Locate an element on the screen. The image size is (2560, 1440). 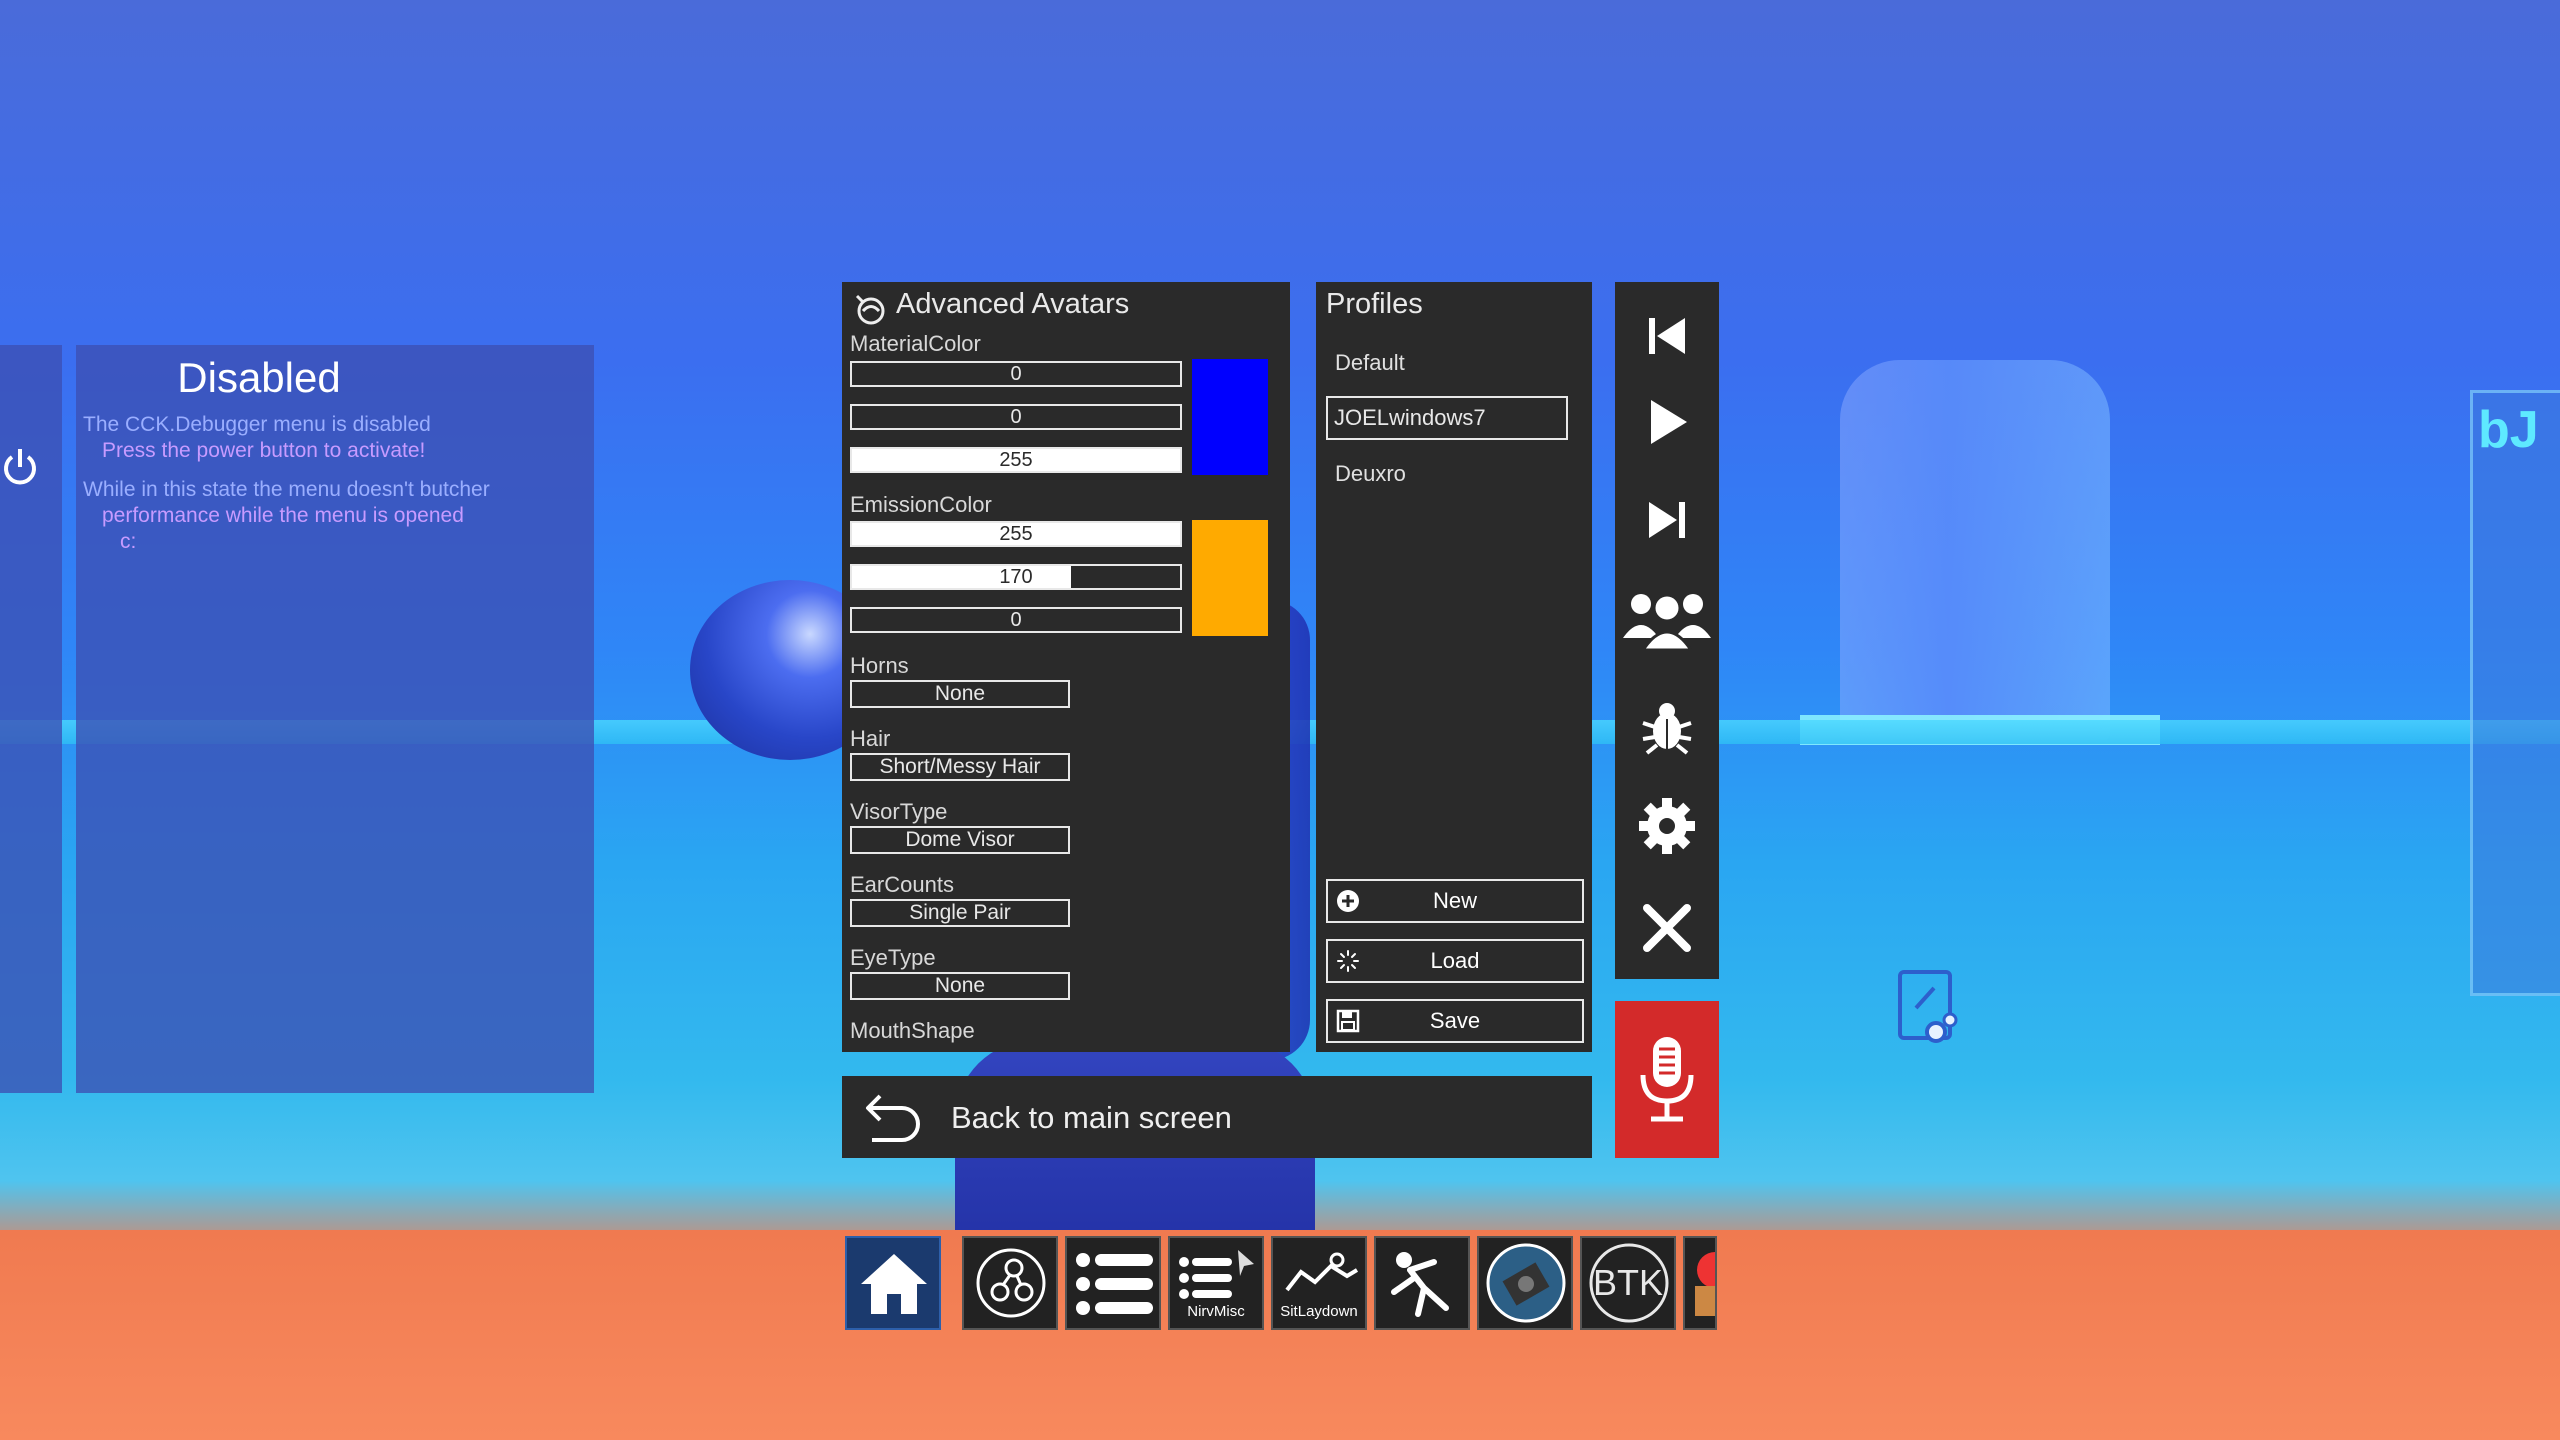
load-profile-button: Load is located at coordinates (1455, 961).